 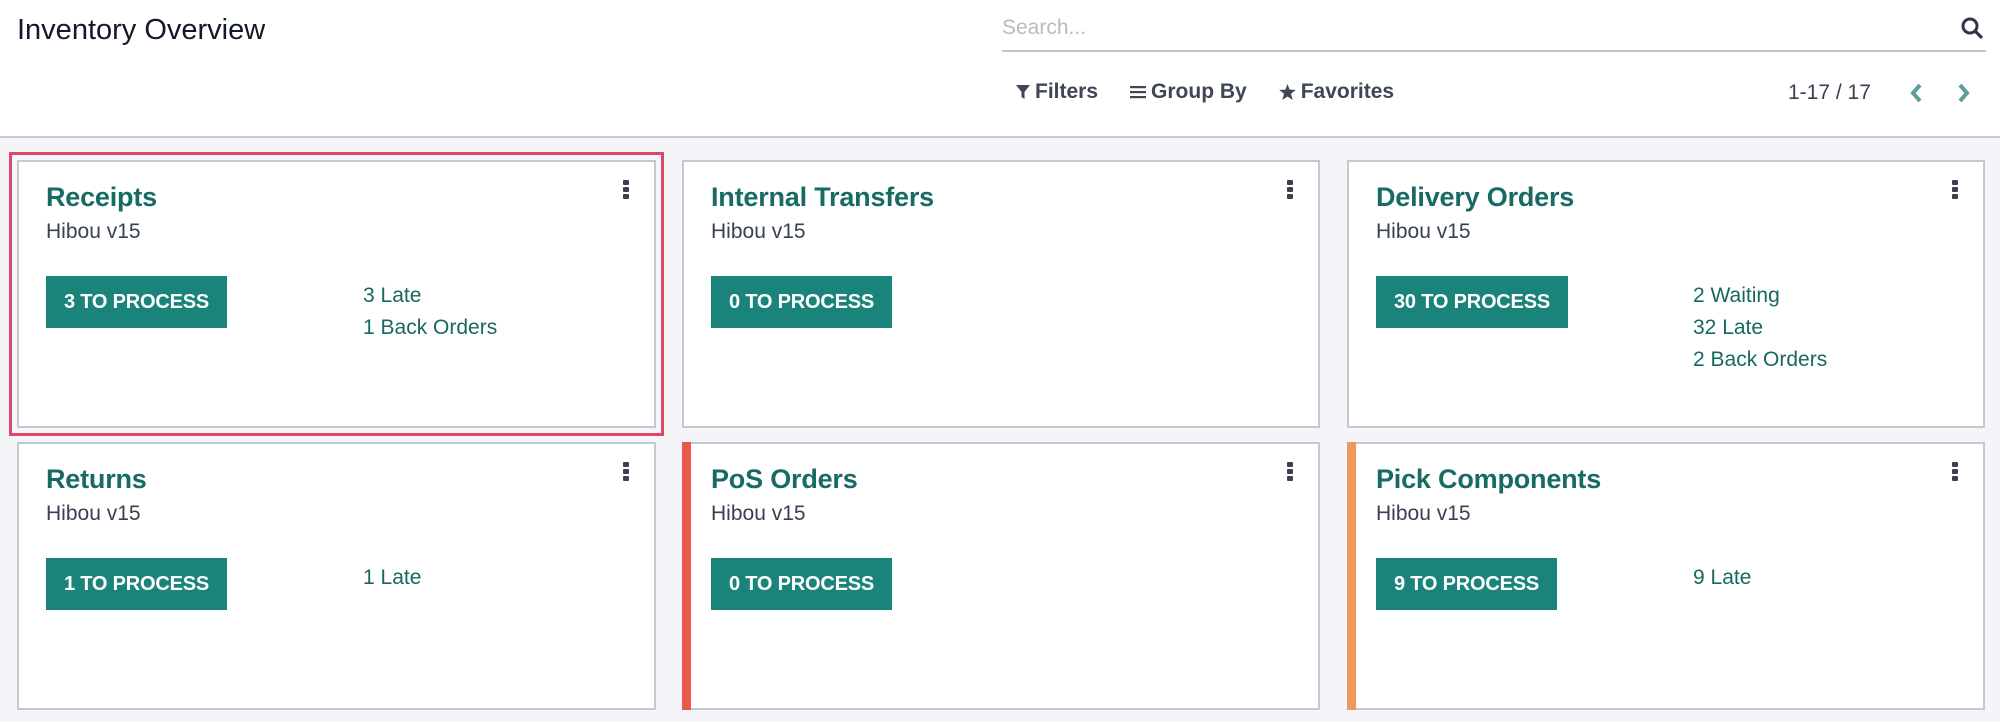 What do you see at coordinates (96, 479) in the screenshot?
I see `card-title: Returns` at bounding box center [96, 479].